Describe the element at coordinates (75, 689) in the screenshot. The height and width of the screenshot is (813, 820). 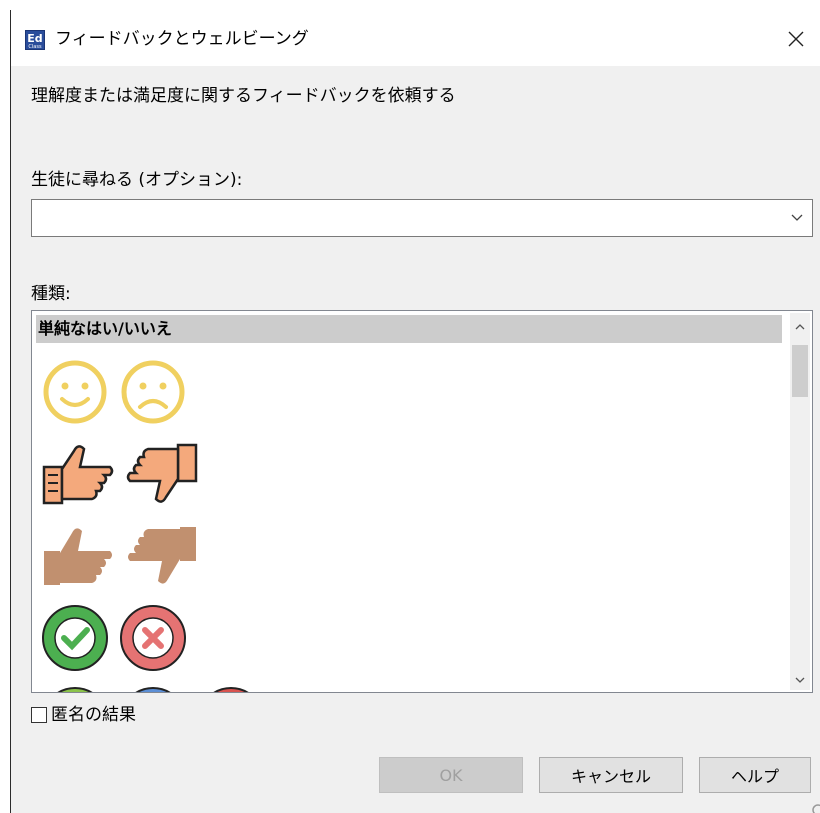
I see `green-circle-icon` at that location.